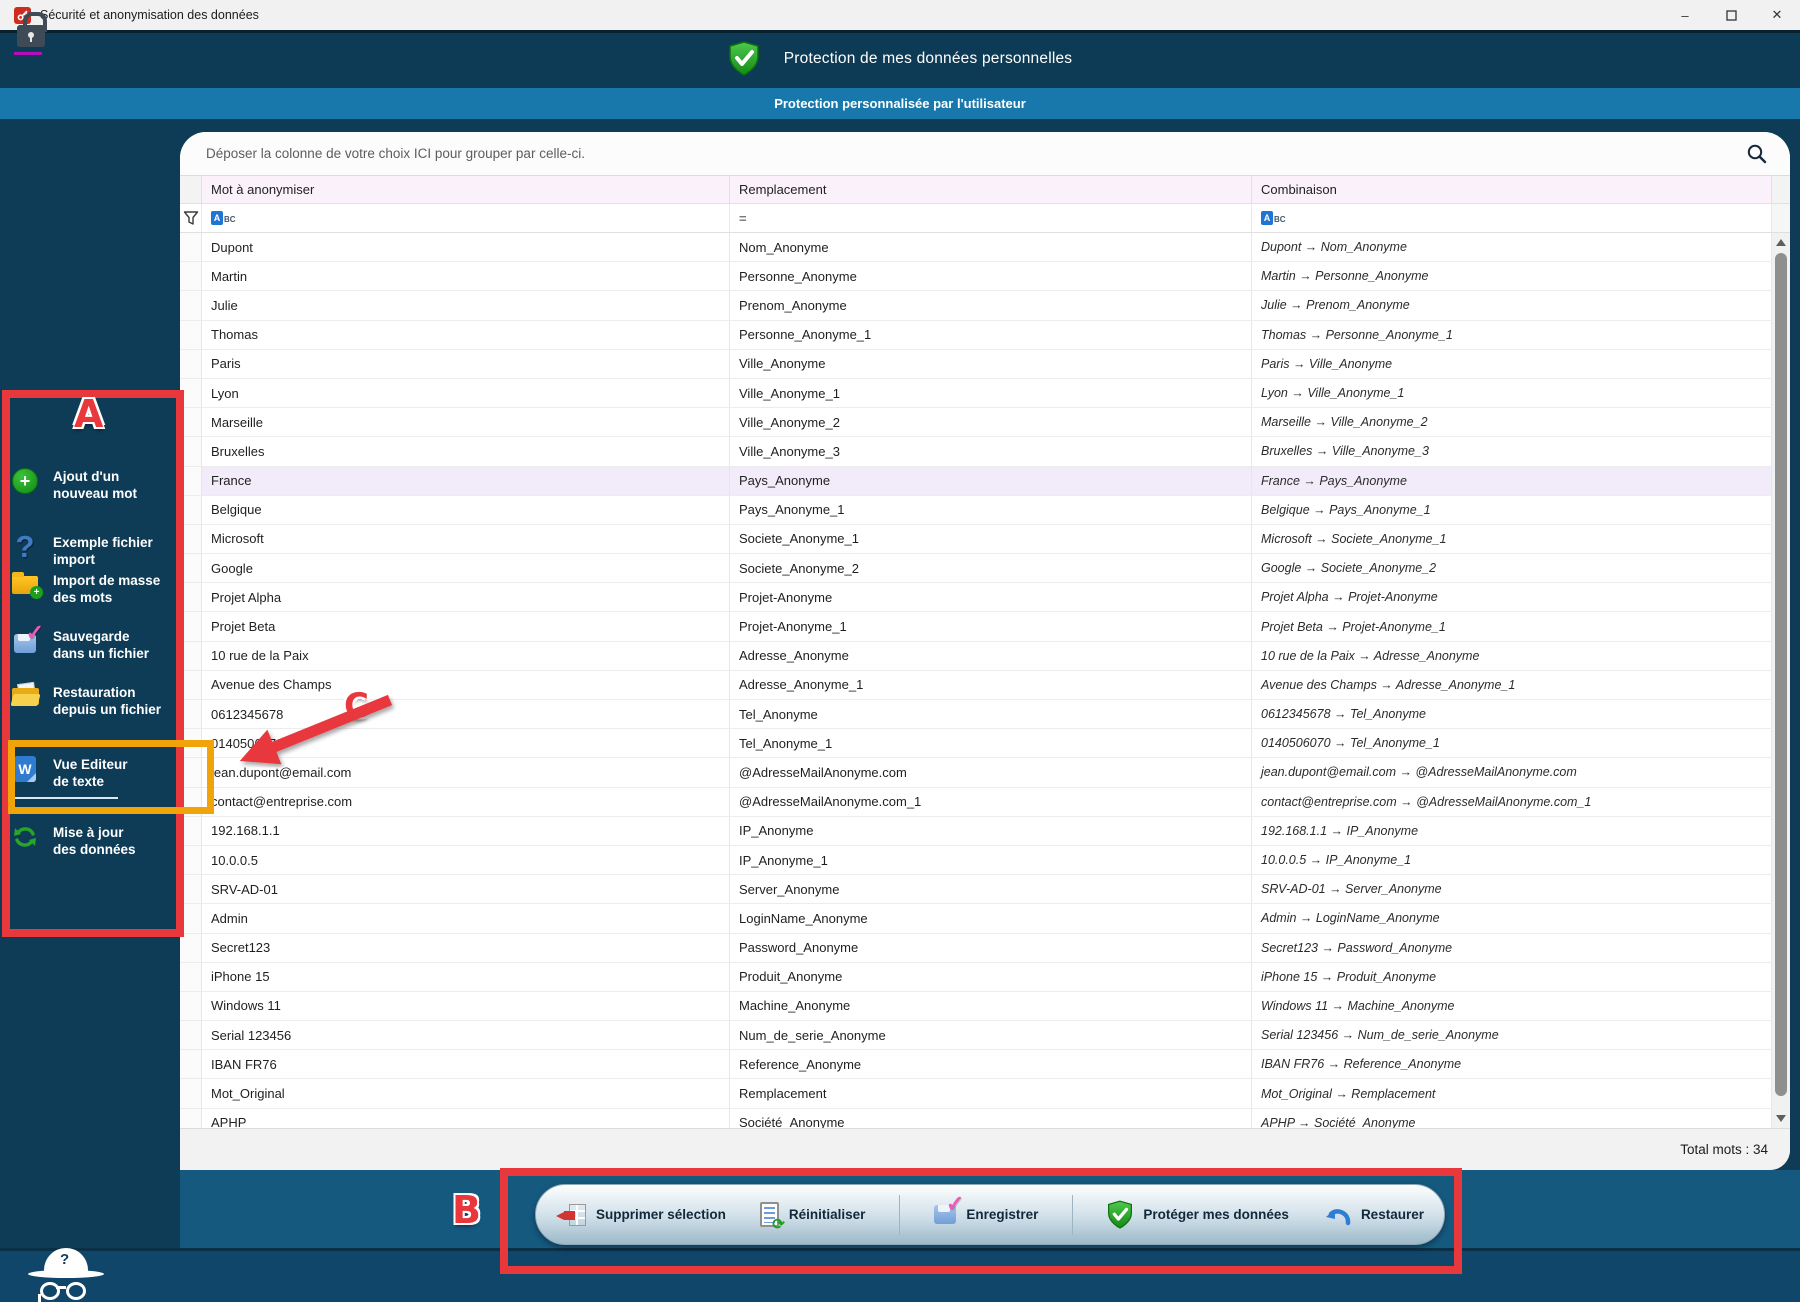 This screenshot has width=1800, height=1302. Describe the element at coordinates (1512, 947) in the screenshot. I see `cell-combination: Secret123 → Password_Anonyme` at that location.